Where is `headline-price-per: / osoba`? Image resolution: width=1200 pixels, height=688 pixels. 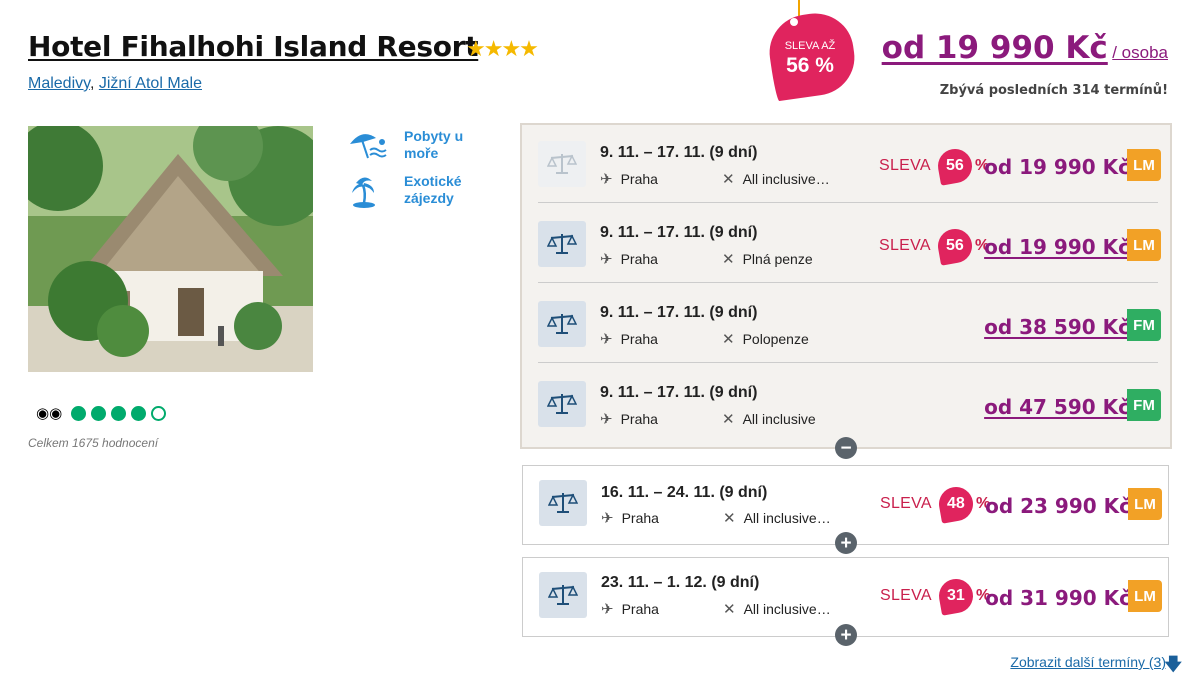
headline-price-per: / osoba is located at coordinates (1140, 52).